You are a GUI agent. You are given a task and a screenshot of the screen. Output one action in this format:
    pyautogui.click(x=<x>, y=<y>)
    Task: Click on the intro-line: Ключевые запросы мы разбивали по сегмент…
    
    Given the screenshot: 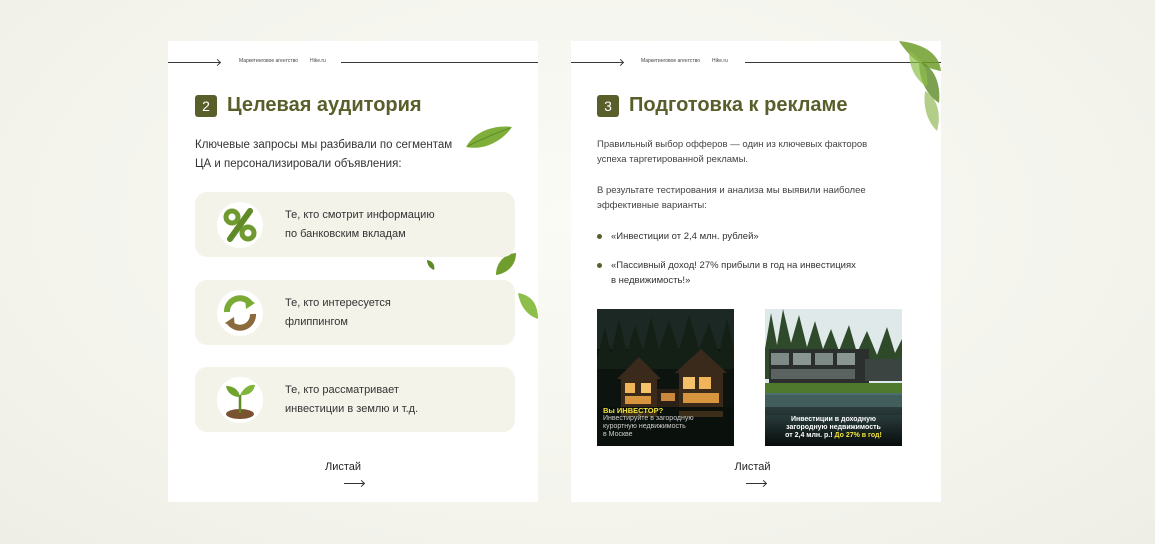 What is the action you would take?
    pyautogui.click(x=324, y=145)
    